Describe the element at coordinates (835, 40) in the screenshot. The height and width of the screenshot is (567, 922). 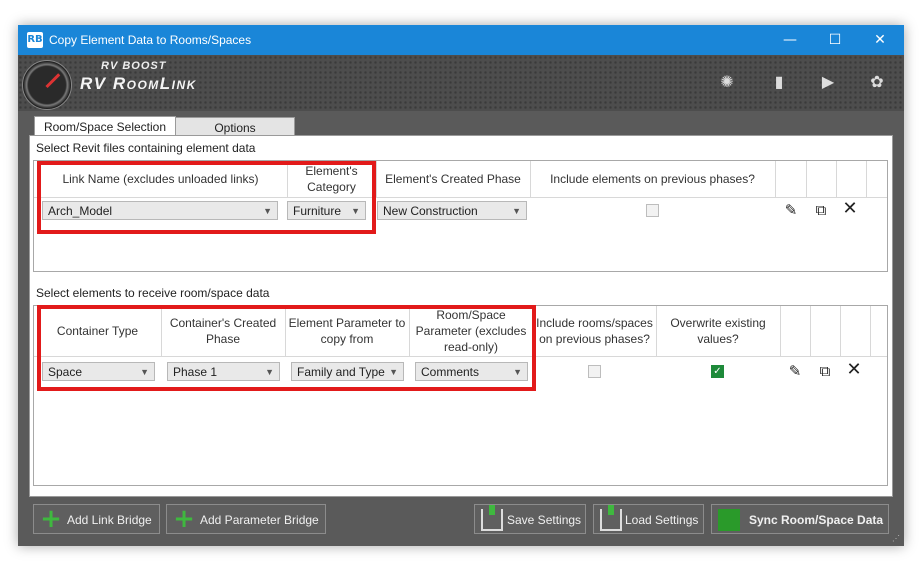
I see `maximize-button: ☐` at that location.